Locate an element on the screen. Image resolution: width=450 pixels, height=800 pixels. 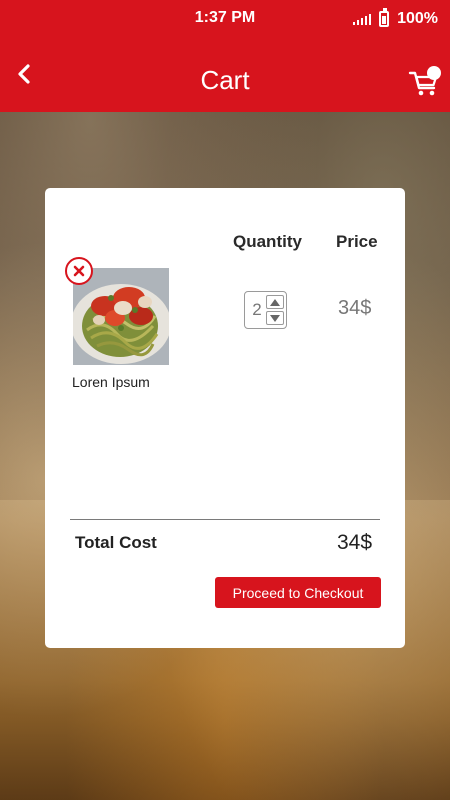
price-column-header: Price is located at coordinates (357, 241).